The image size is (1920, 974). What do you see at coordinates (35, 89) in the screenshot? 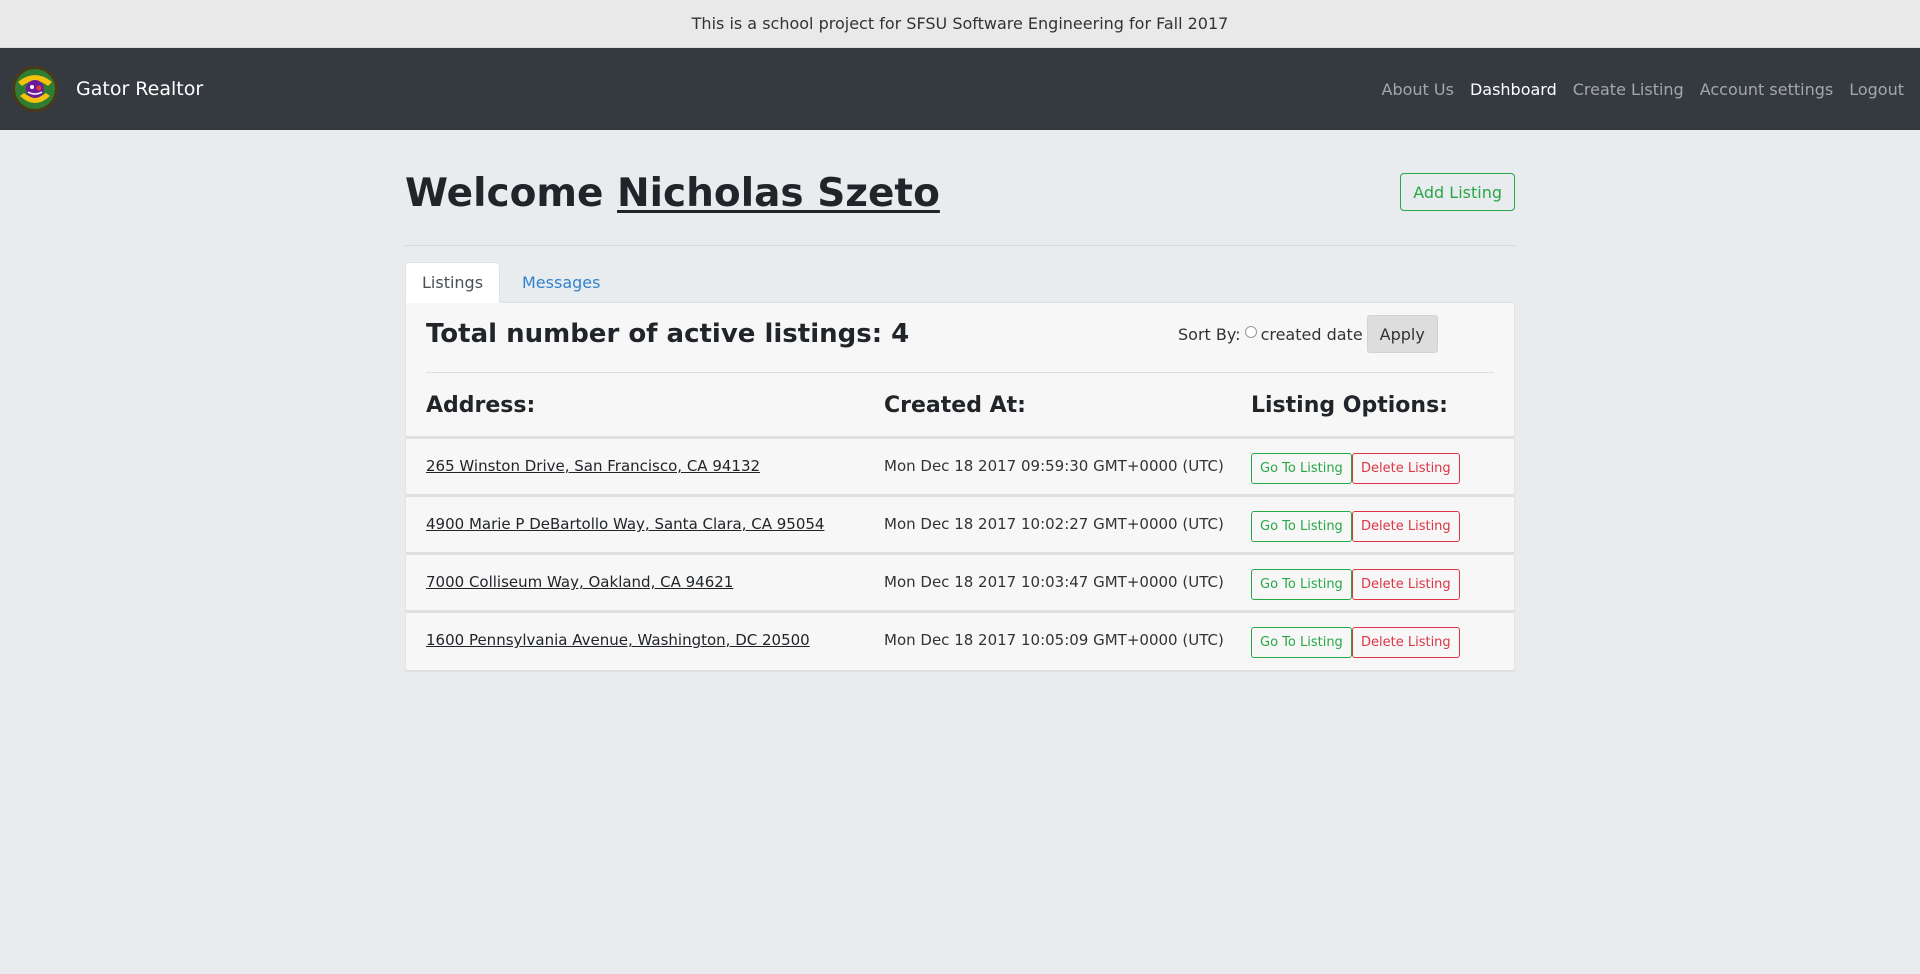
I see `gator-logo-icon` at bounding box center [35, 89].